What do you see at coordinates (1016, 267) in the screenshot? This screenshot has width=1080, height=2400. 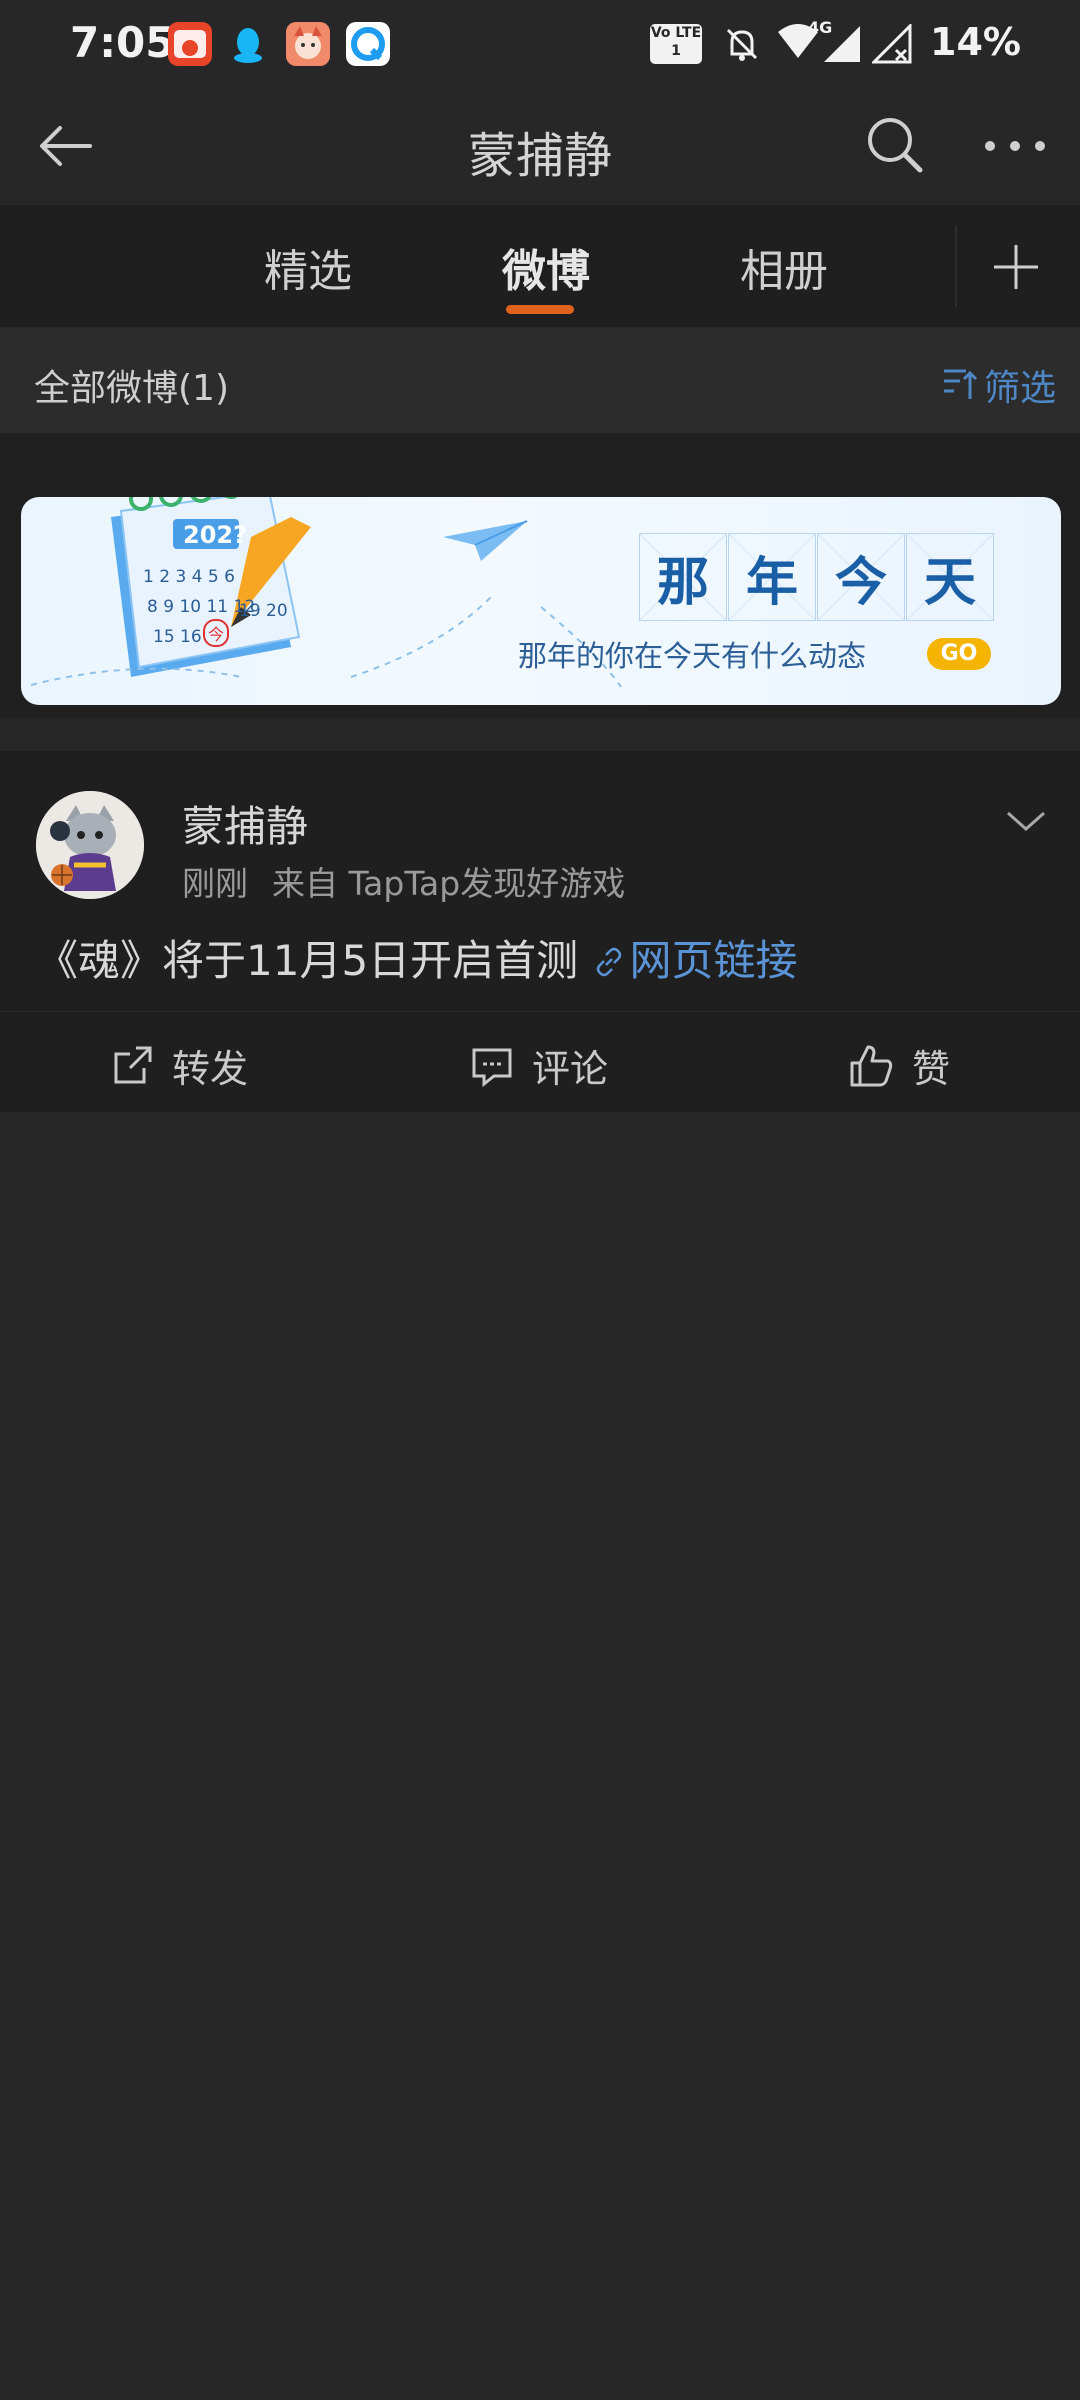 I see `plus-icon` at bounding box center [1016, 267].